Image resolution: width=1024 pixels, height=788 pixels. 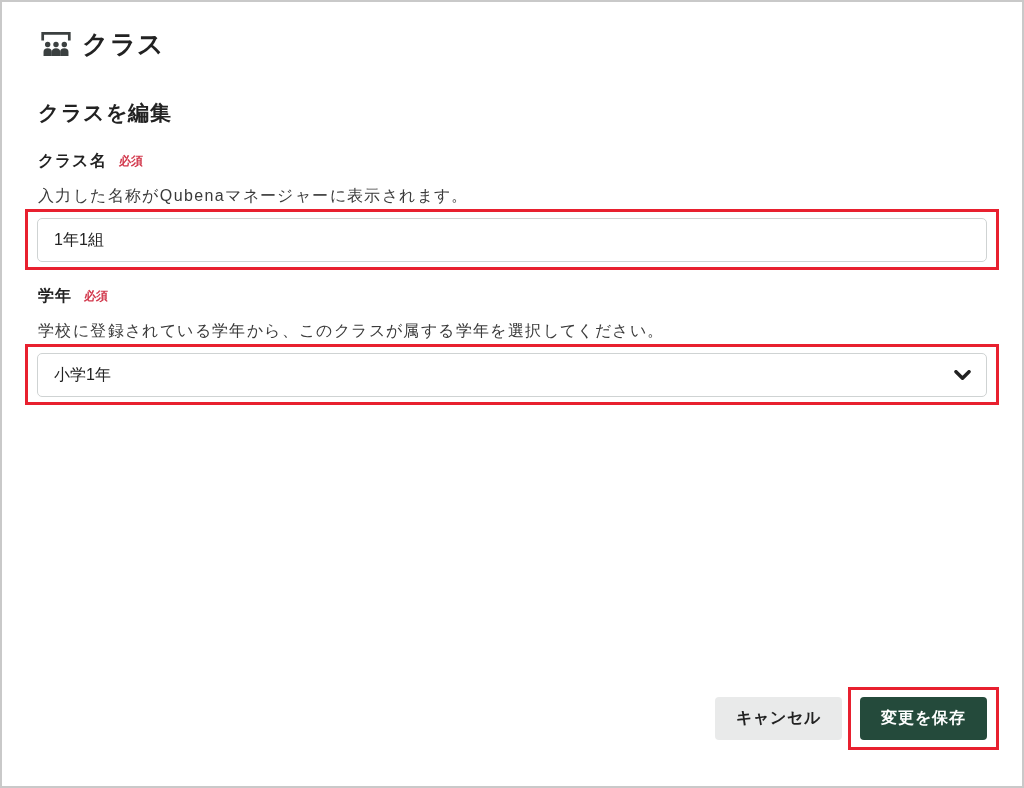 I want to click on text-input: 1年1組, so click(x=512, y=240).